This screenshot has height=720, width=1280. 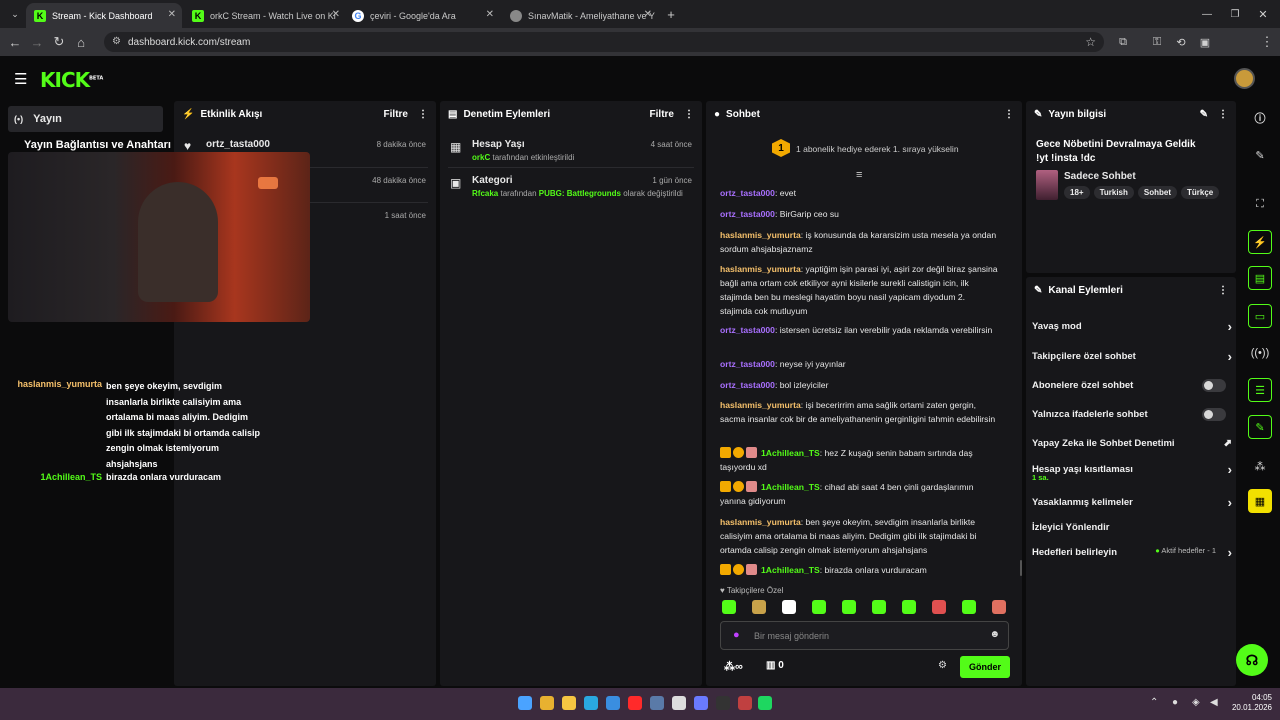 What do you see at coordinates (238, 144) in the screenshot?
I see `activity-user: ortz_tasta000` at bounding box center [238, 144].